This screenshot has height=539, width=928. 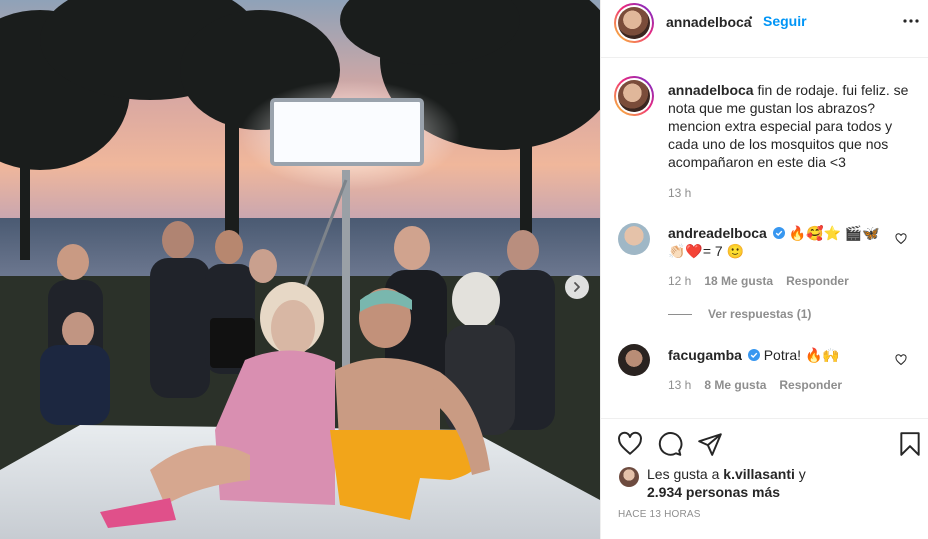 I want to click on follow-button: Seguir, so click(x=785, y=21).